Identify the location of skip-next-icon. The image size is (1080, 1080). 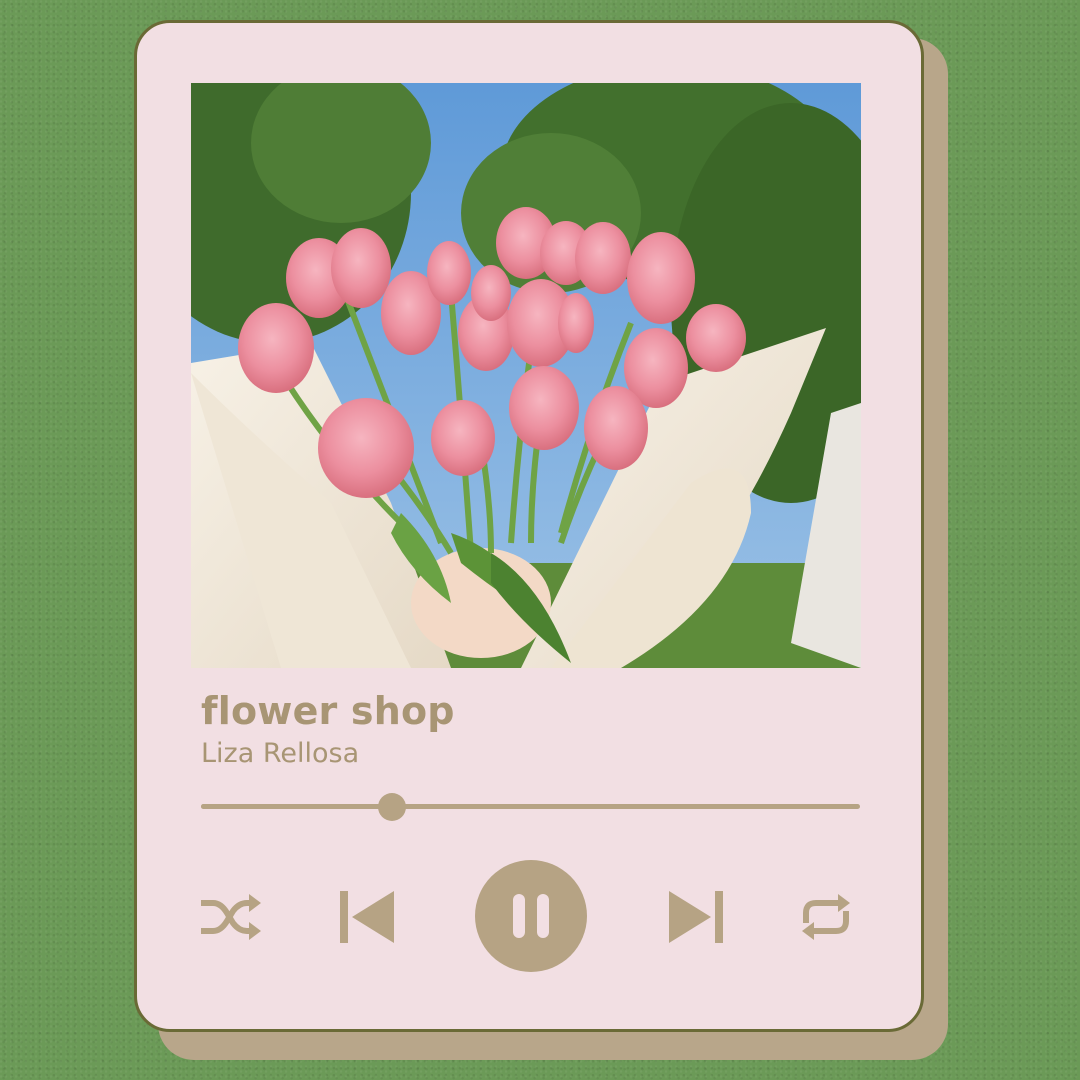
(696, 917).